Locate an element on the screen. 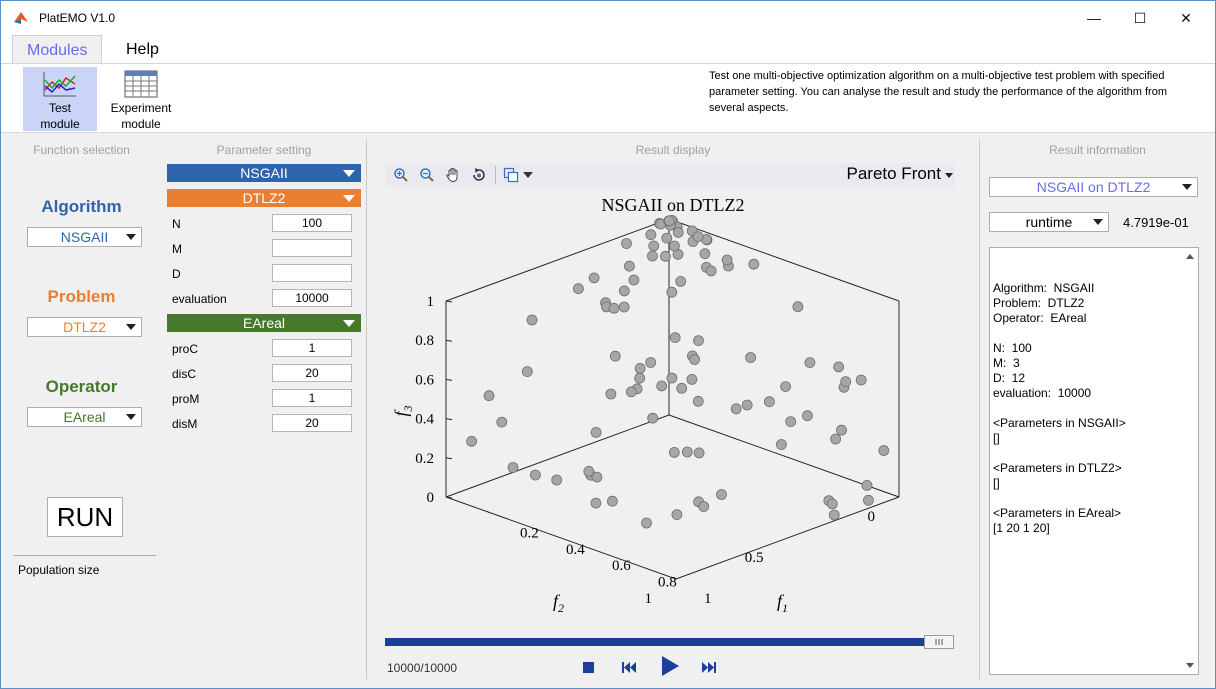  operator-select: EAreal is located at coordinates (84, 417).